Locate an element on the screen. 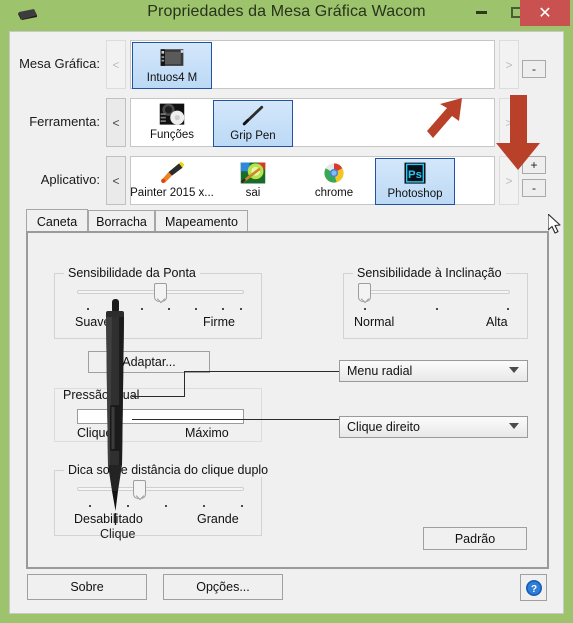 Image resolution: width=573 pixels, height=623 pixels. tab-label: Borracha is located at coordinates (121, 221).